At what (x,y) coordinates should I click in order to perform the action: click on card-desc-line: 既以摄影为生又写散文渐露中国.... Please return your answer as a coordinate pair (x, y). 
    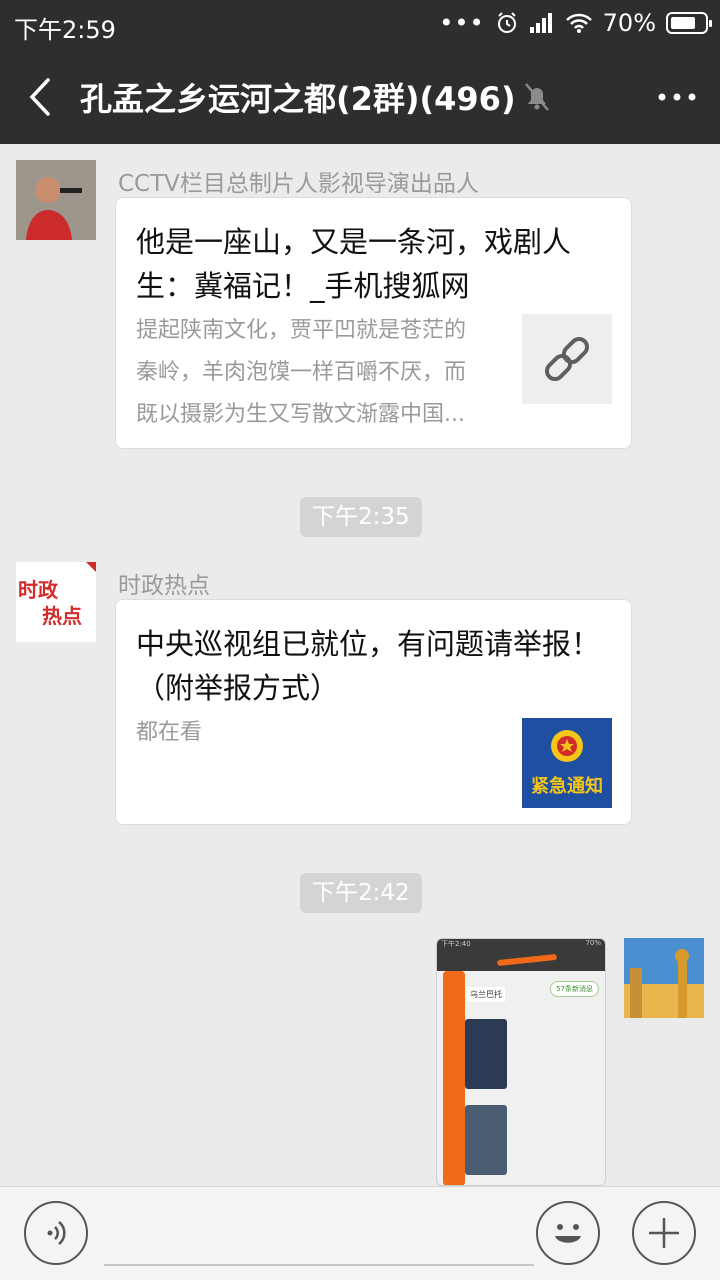
    Looking at the image, I should click on (300, 414).